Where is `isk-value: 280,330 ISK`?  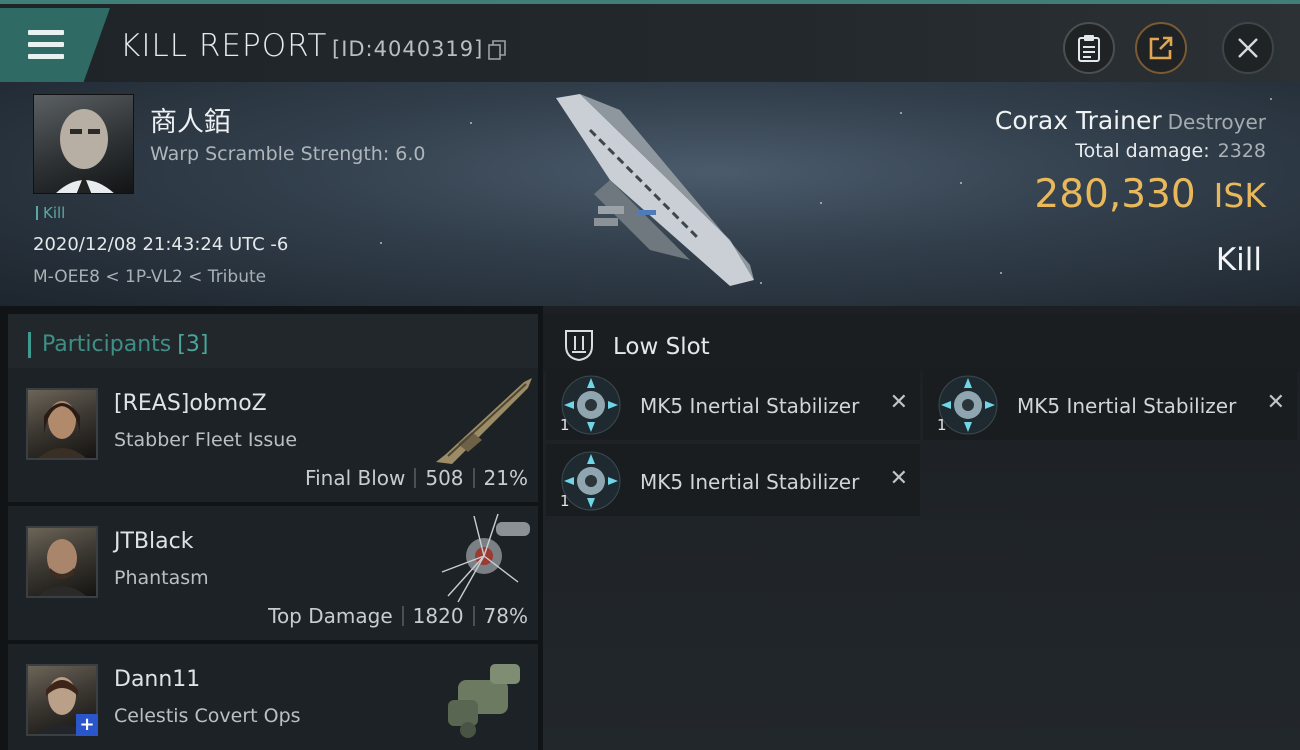
isk-value: 280,330 ISK is located at coordinates (1150, 194).